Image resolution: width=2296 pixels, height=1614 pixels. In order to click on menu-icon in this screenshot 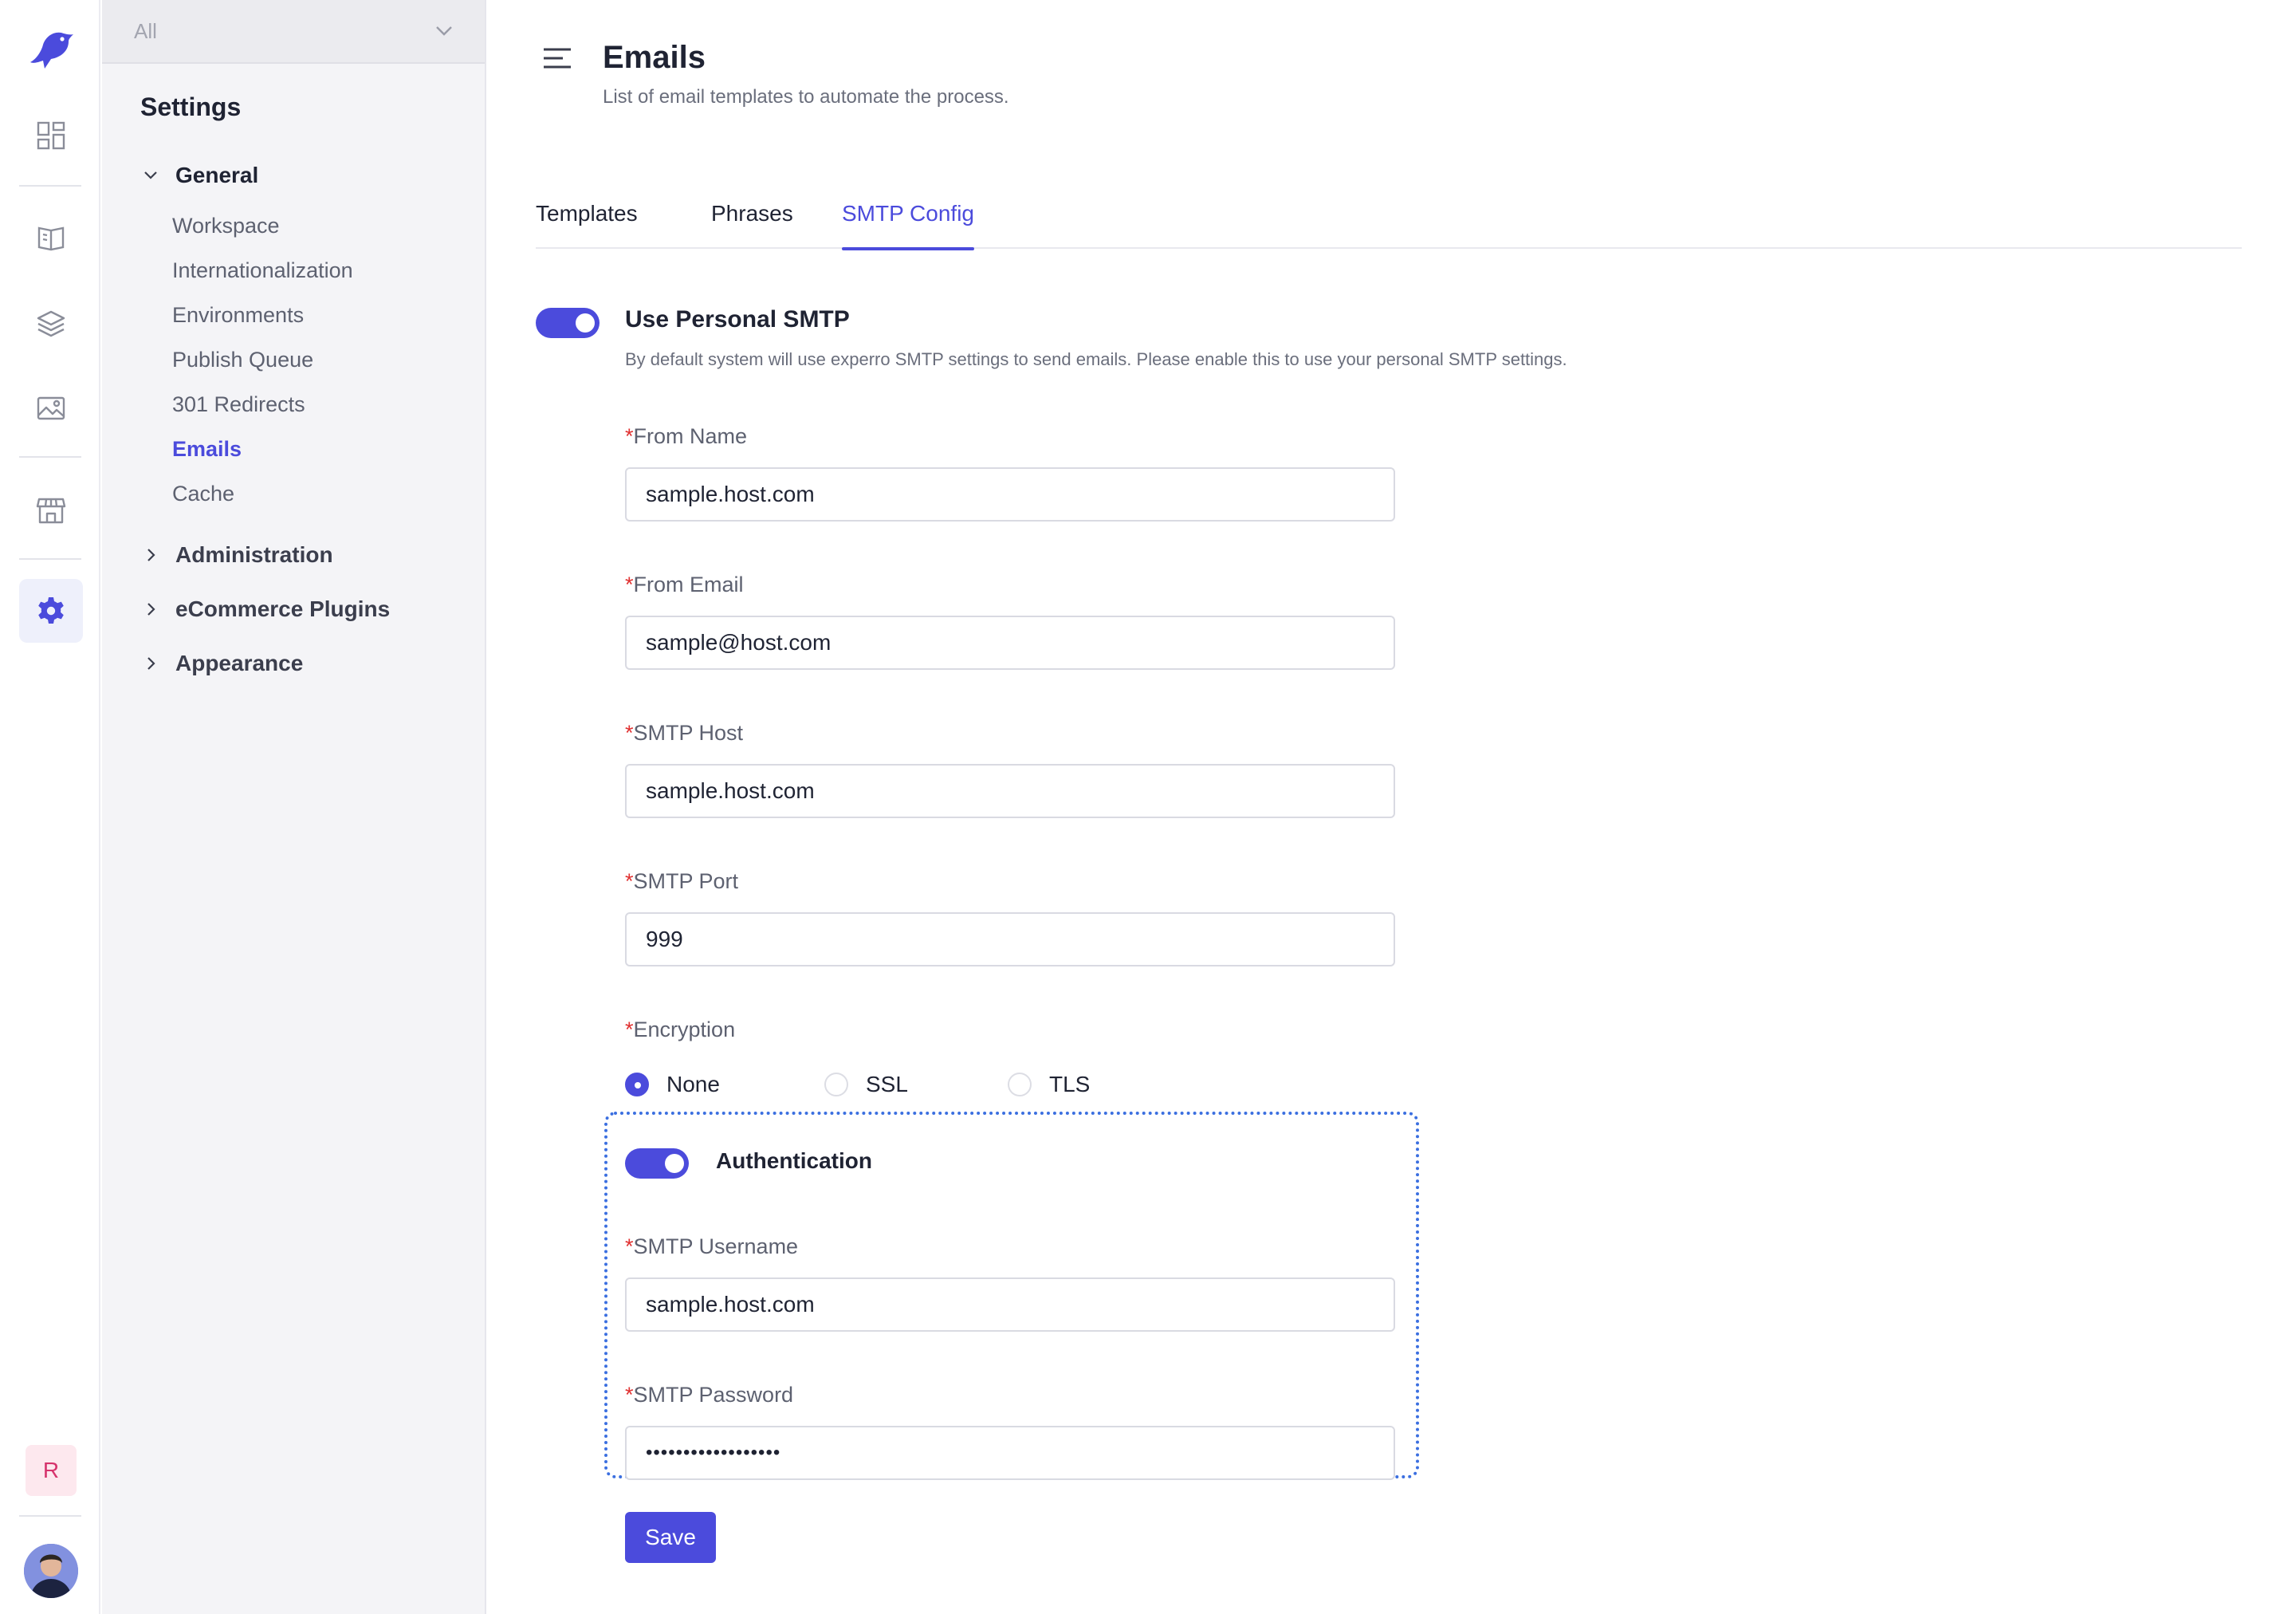, I will do `click(557, 58)`.